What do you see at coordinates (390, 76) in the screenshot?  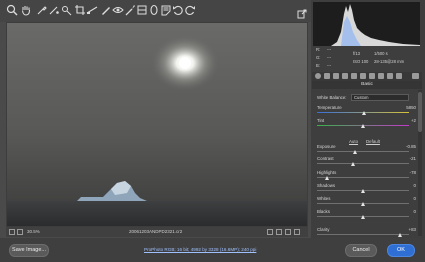 I see `presets-tab-icon` at bounding box center [390, 76].